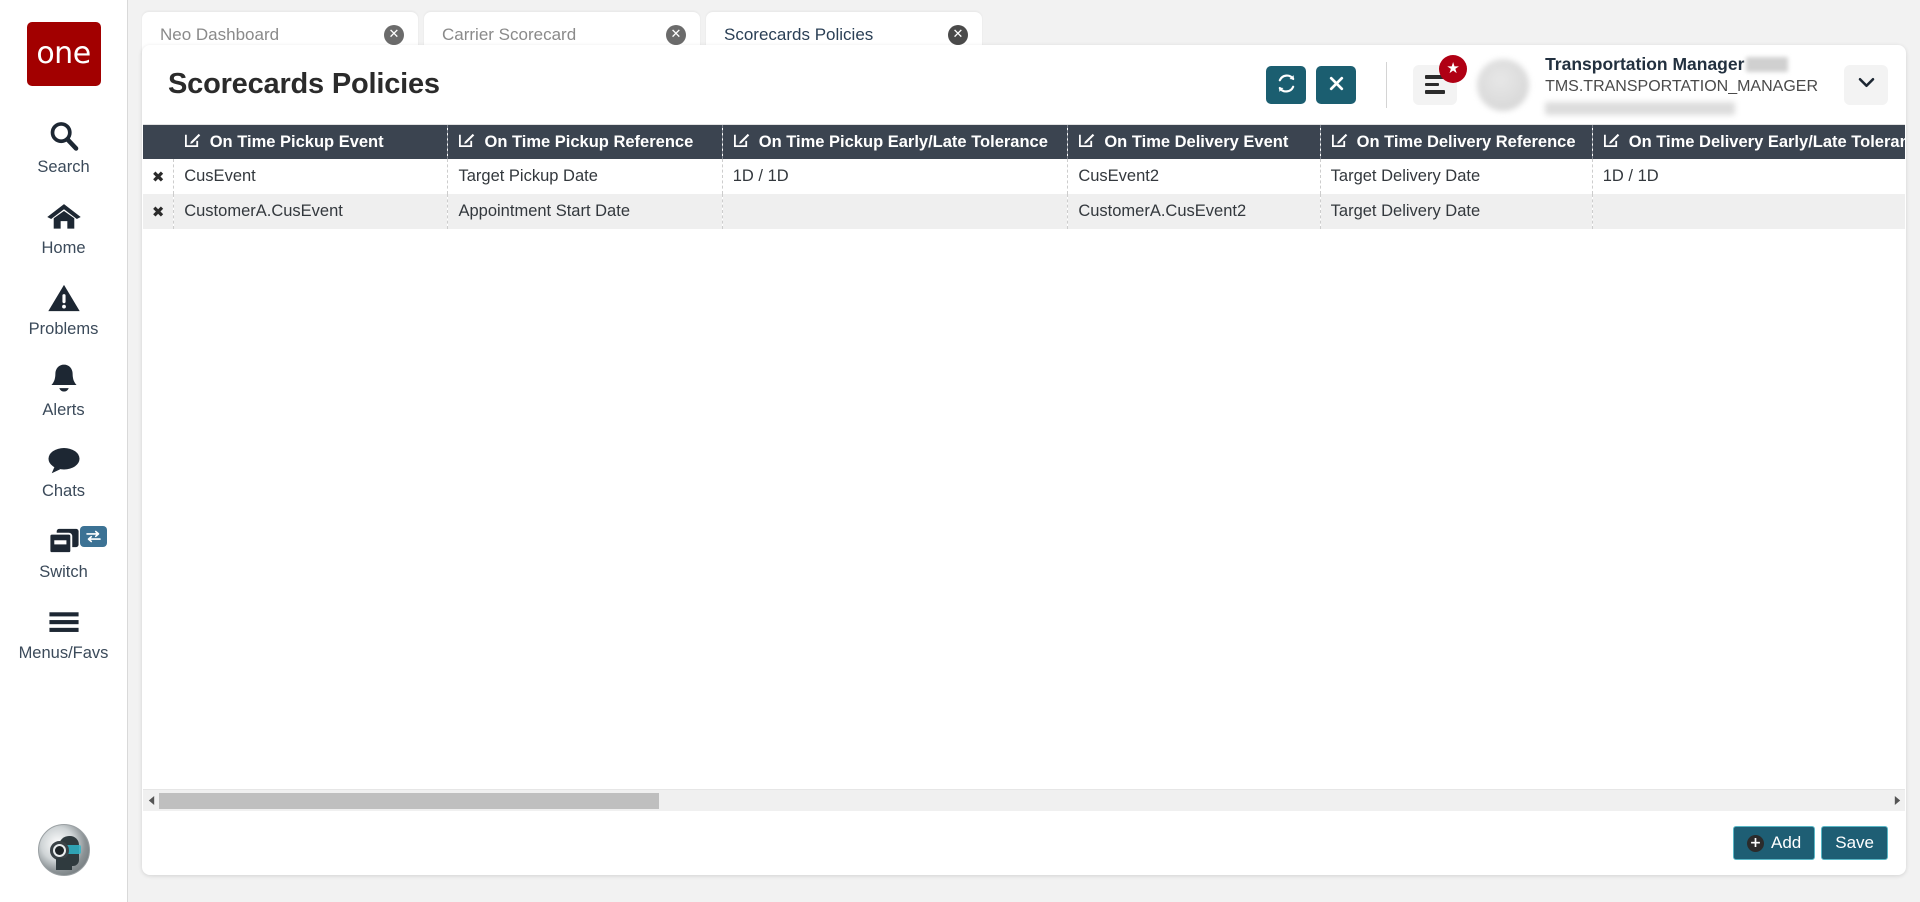 This screenshot has height=902, width=1920. Describe the element at coordinates (1755, 843) in the screenshot. I see `plus-circle-icon: +` at that location.